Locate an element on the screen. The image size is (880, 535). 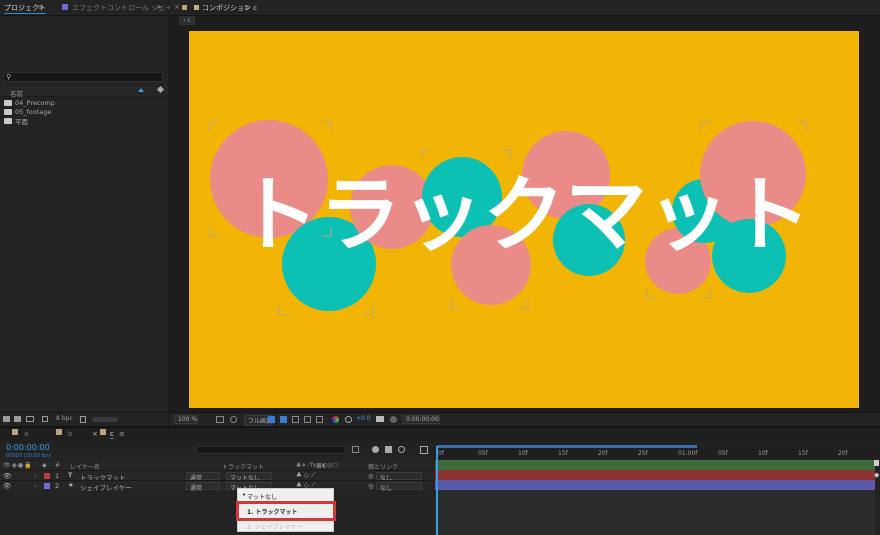
shy-layers-icon is located at coordinates (375, 449).